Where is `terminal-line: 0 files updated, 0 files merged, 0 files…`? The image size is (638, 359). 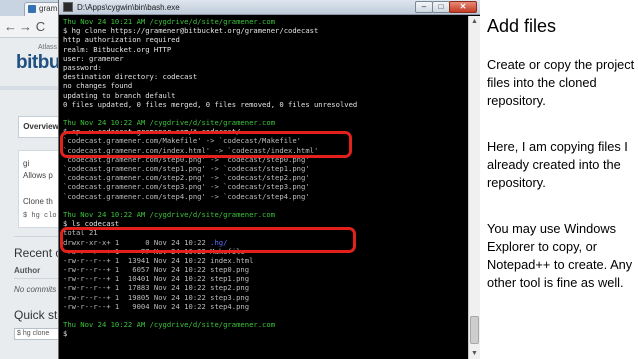 terminal-line: 0 files updated, 0 files merged, 0 files… is located at coordinates (265, 104).